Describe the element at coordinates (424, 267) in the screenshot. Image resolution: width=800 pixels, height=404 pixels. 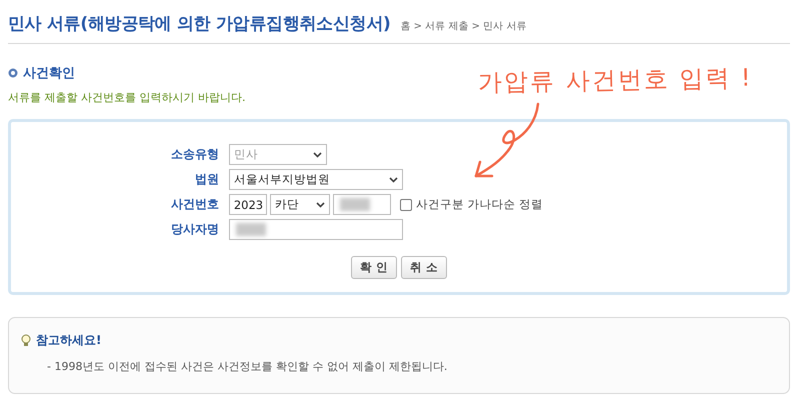
I see `cancel-button: 취 소` at that location.